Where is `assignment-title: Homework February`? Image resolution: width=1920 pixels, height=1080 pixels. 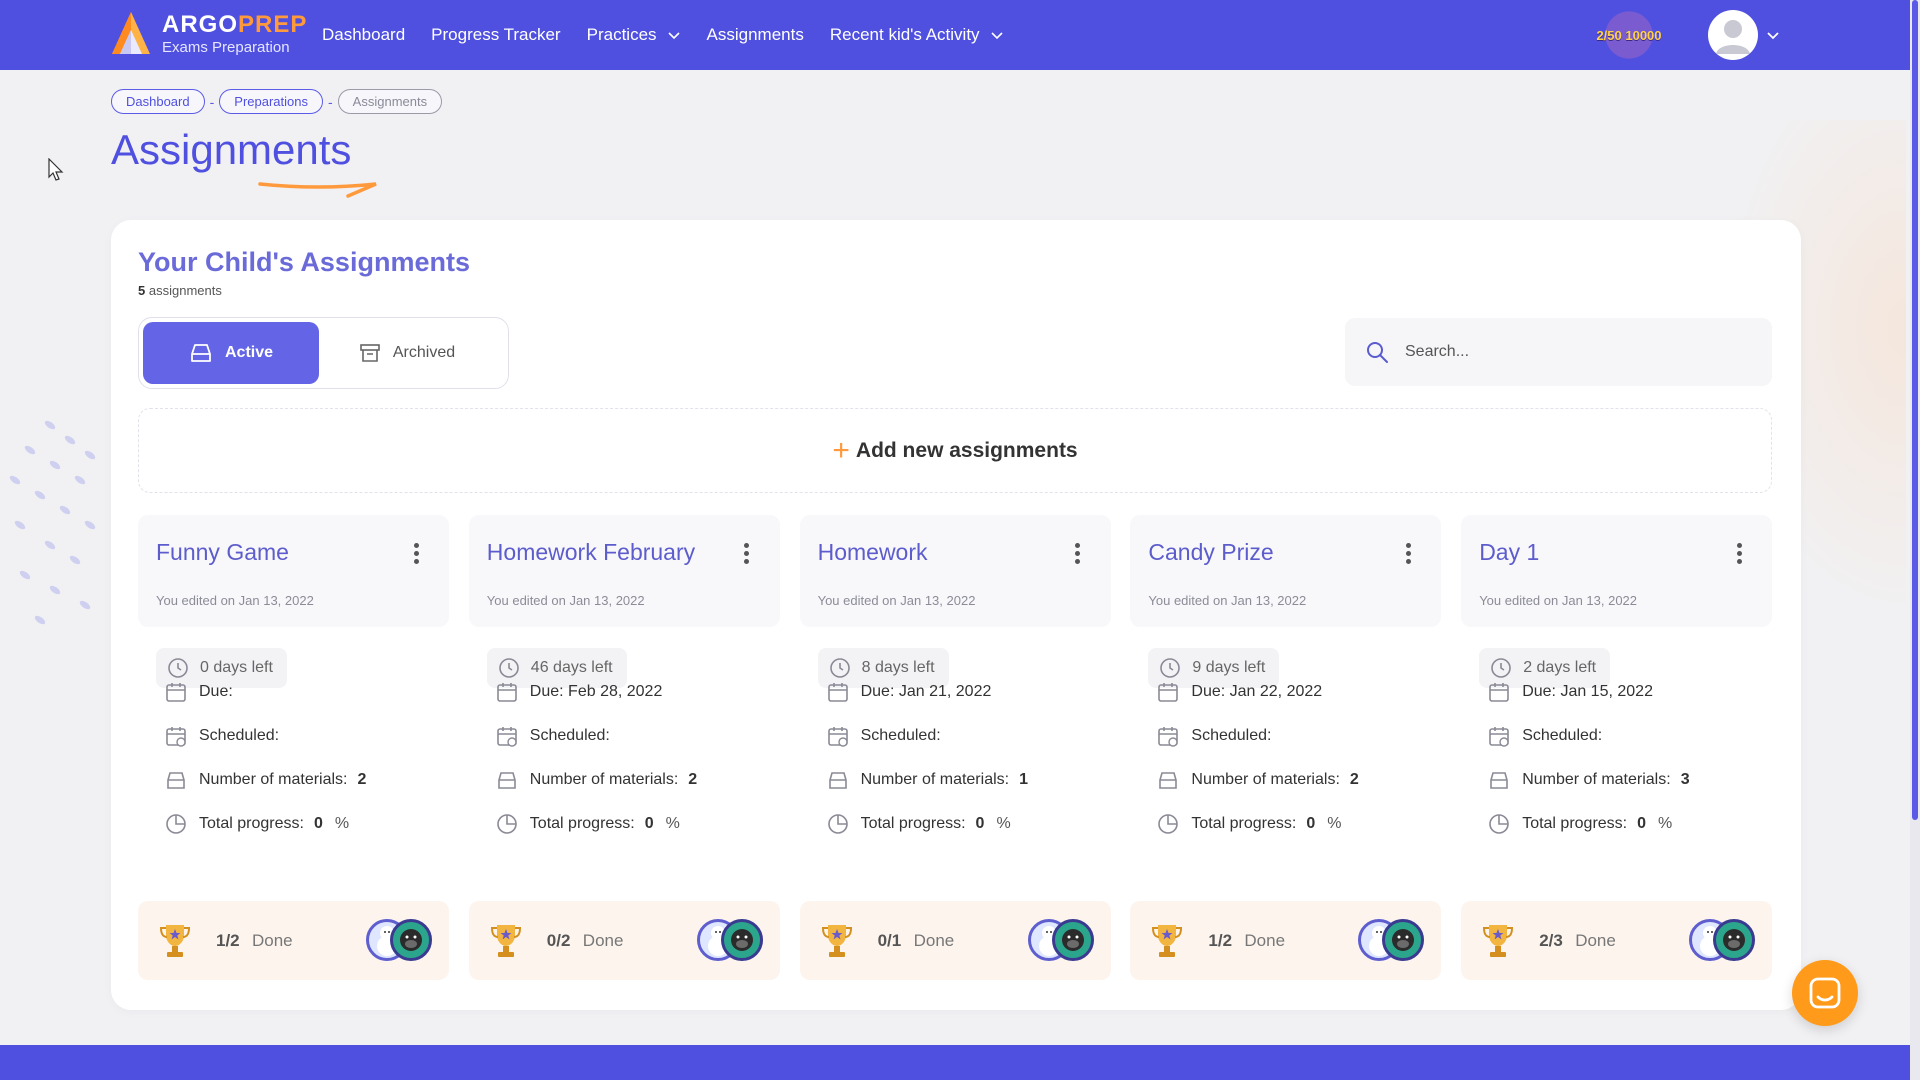
assignment-title: Homework February is located at coordinates (591, 552).